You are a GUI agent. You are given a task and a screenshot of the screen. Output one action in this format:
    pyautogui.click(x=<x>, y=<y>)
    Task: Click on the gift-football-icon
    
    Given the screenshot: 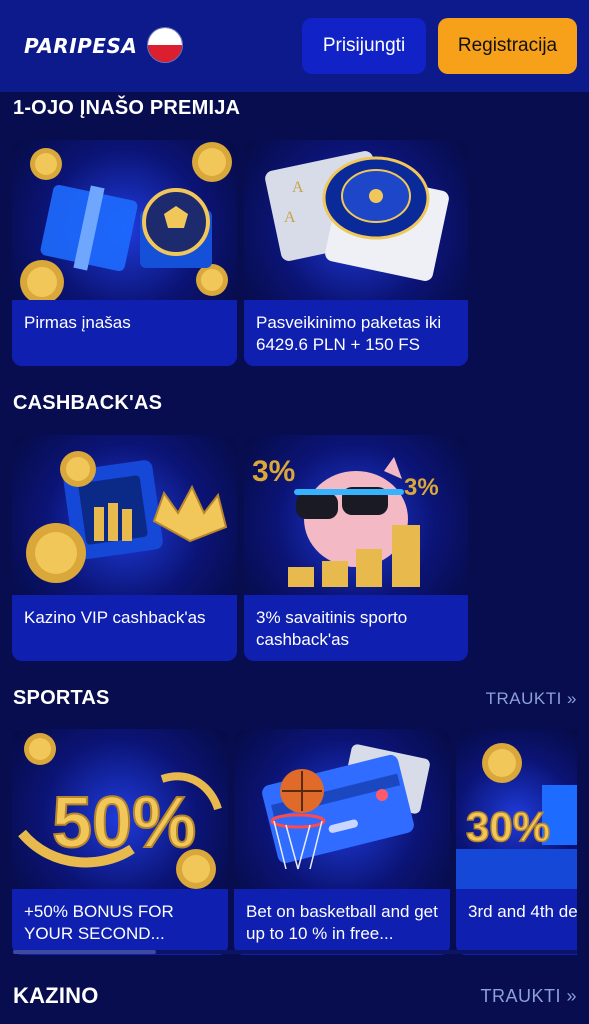 What is the action you would take?
    pyautogui.click(x=124, y=220)
    